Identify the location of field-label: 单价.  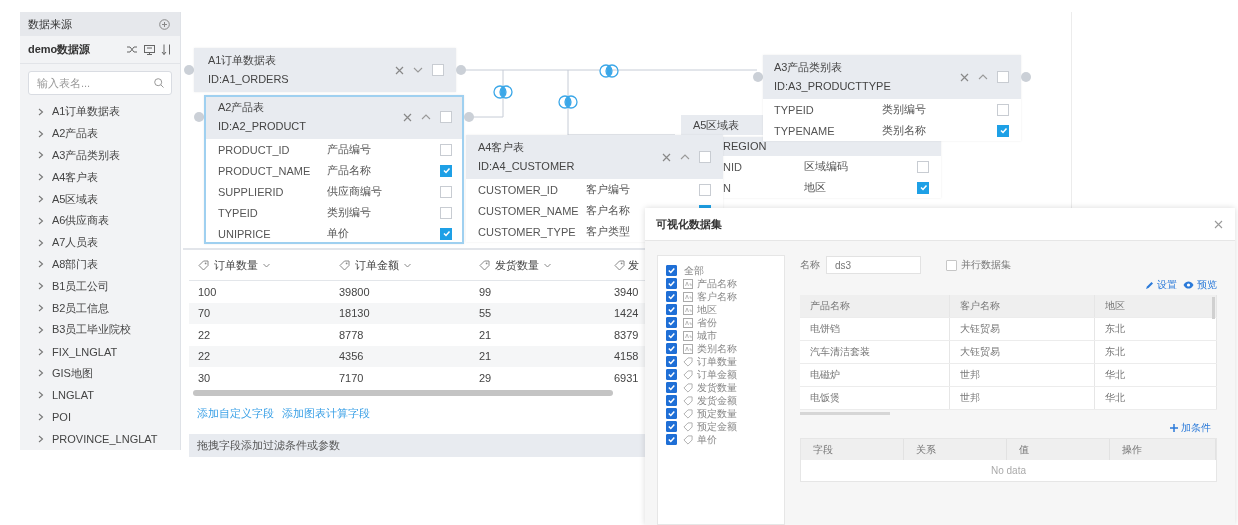
(707, 439).